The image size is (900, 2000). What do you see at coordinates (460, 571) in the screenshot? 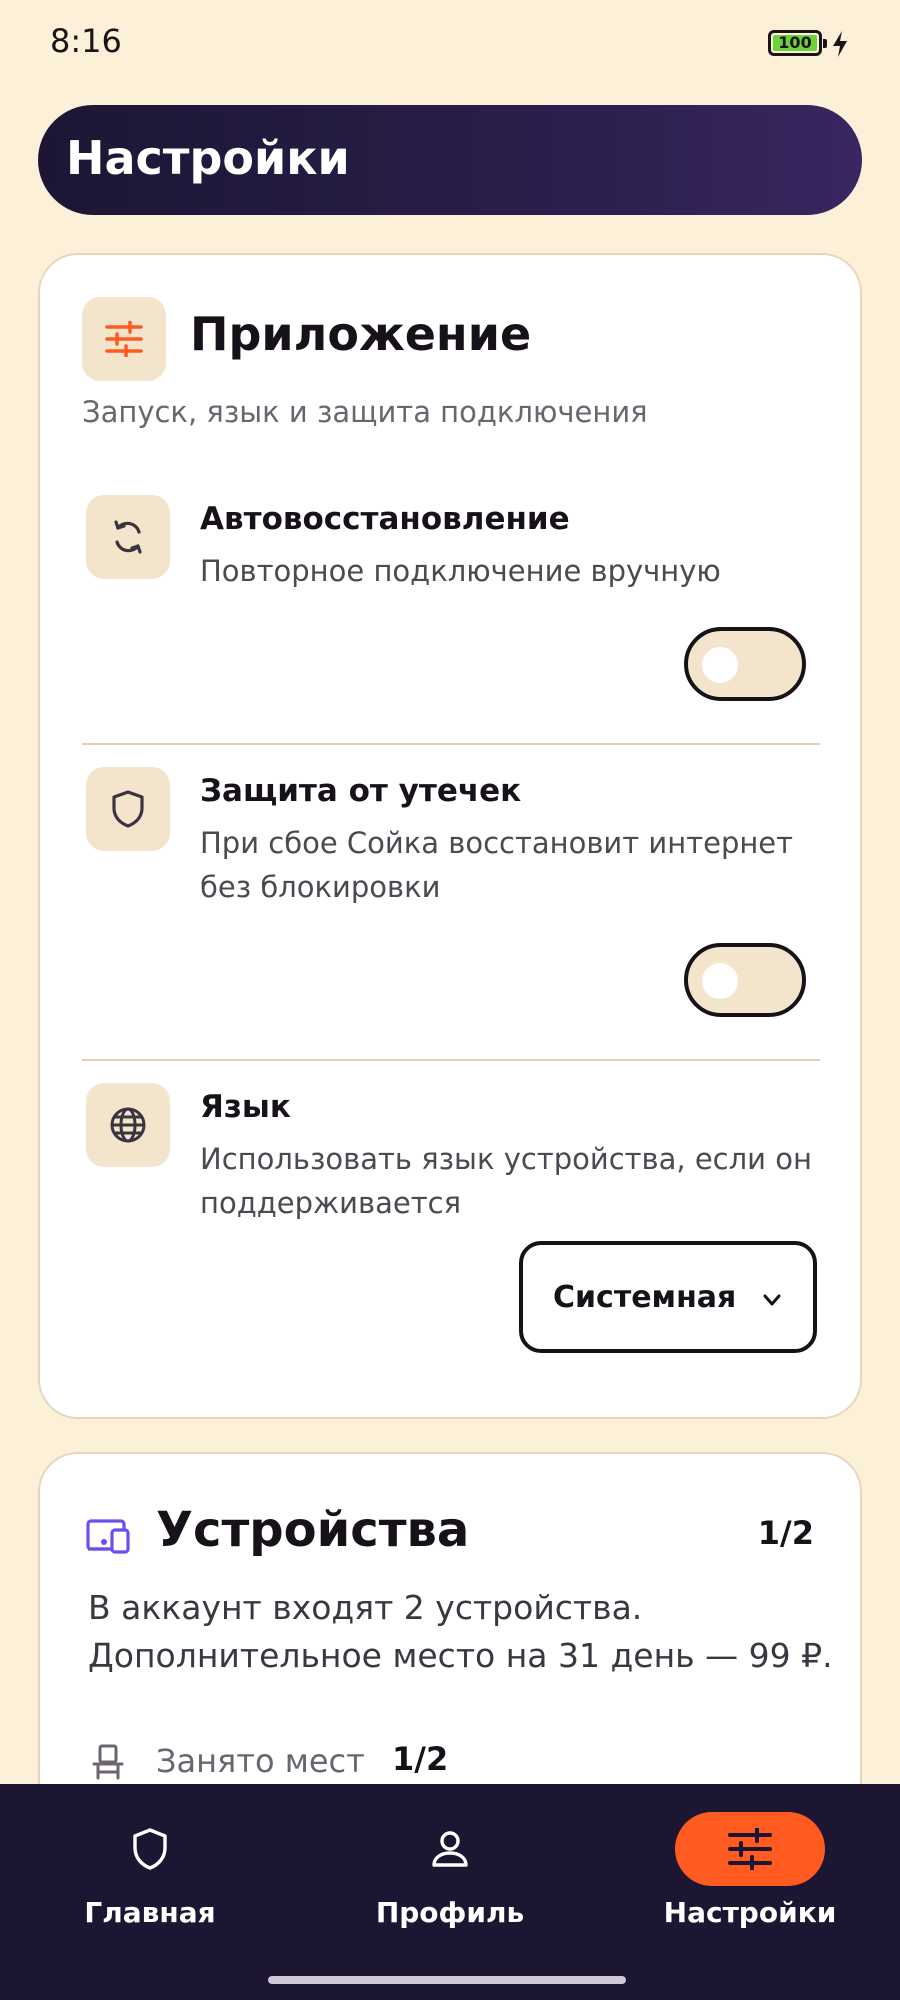
I see `auto-reconnect-description: Повторное подключение вручную` at bounding box center [460, 571].